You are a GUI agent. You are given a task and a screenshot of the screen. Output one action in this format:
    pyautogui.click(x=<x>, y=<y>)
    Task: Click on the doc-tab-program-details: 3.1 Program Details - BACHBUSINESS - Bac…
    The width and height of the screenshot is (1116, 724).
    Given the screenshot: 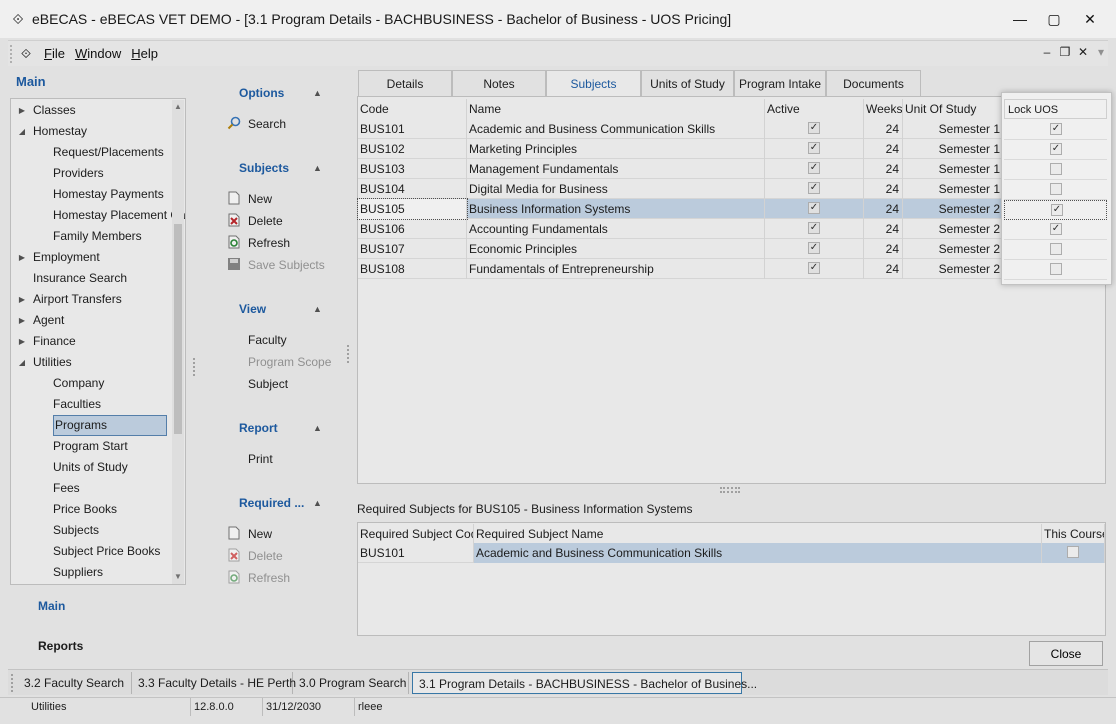 What is the action you would take?
    pyautogui.click(x=584, y=683)
    